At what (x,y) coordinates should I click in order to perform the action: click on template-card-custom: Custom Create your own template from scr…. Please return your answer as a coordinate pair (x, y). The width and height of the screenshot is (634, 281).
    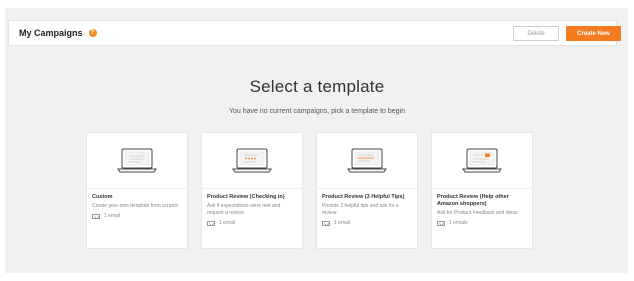
    Looking at the image, I should click on (137, 190).